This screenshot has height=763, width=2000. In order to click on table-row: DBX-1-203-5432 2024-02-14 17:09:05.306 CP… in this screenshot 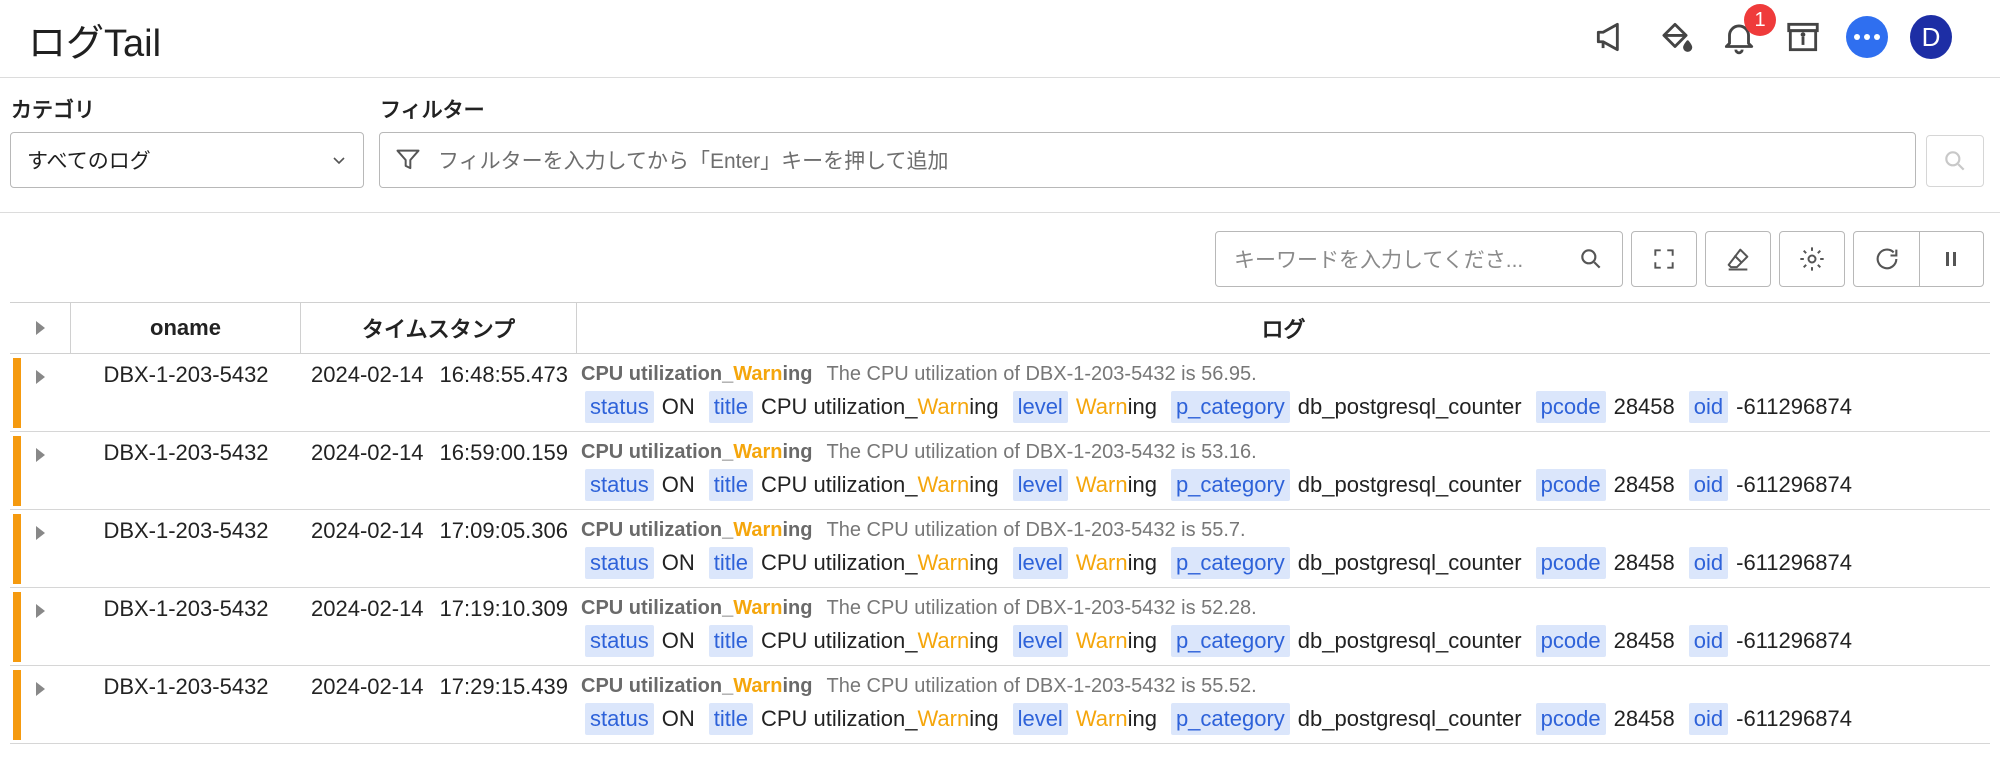, I will do `click(1000, 549)`.